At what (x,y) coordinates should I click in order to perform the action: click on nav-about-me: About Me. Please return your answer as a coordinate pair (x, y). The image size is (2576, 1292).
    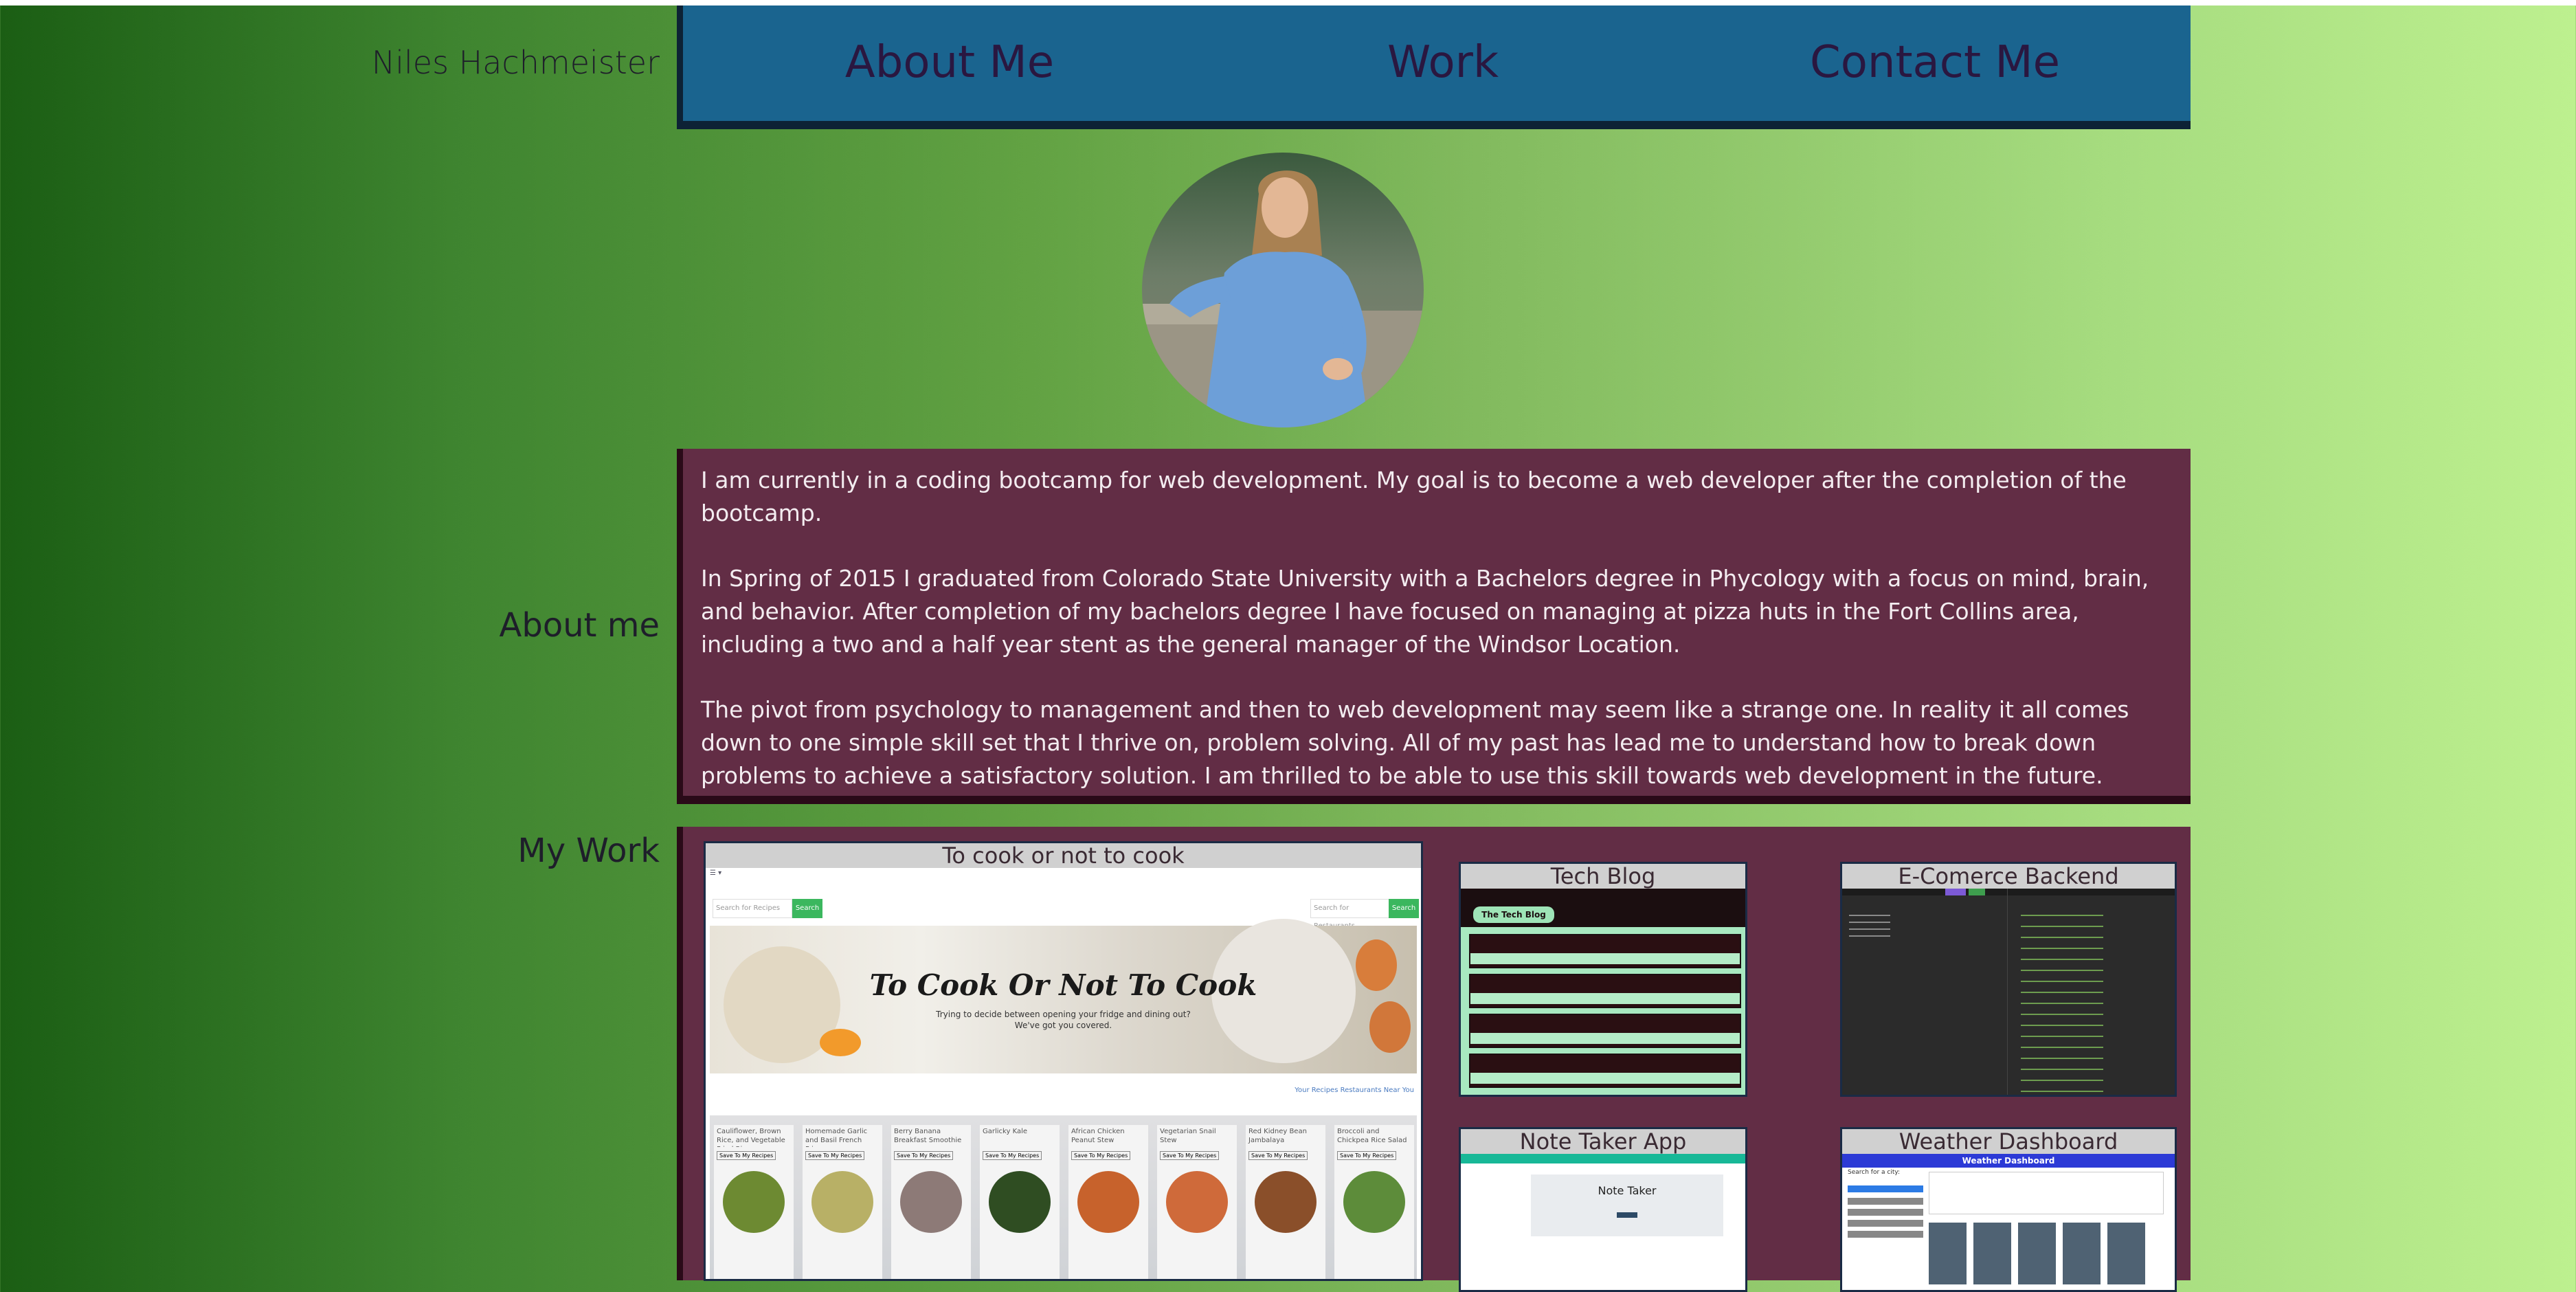
    Looking at the image, I should click on (949, 62).